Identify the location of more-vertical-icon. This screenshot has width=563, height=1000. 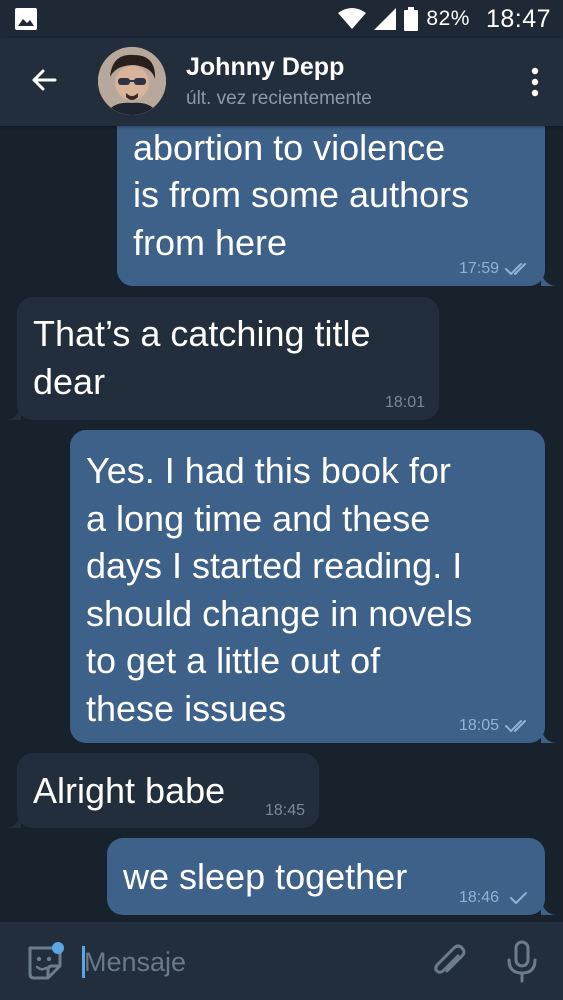
(535, 82).